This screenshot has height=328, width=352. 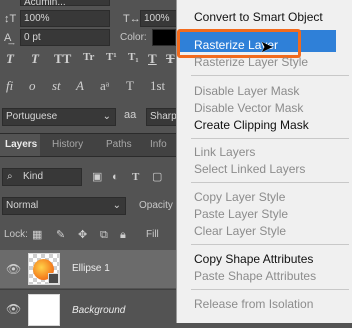 What do you see at coordinates (32, 37) in the screenshot?
I see `baseline-shift-value: 0 pt` at bounding box center [32, 37].